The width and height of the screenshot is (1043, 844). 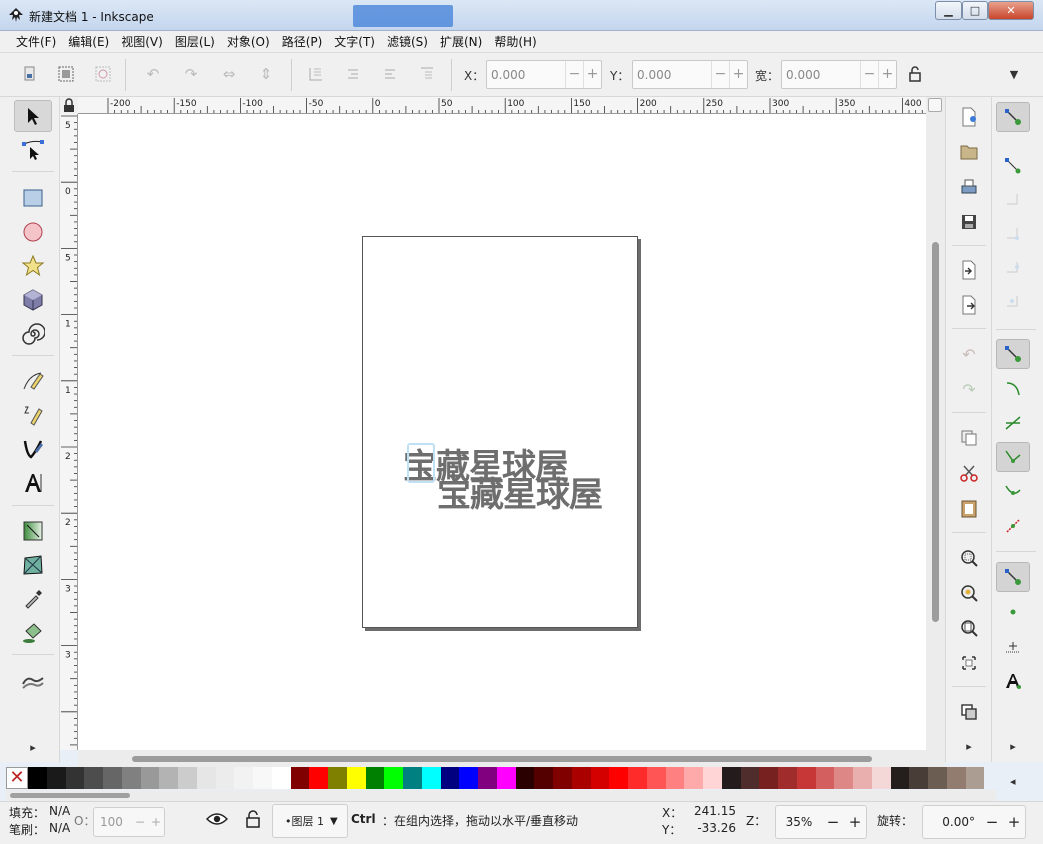 What do you see at coordinates (969, 354) in the screenshot?
I see `undo-icon: ↶` at bounding box center [969, 354].